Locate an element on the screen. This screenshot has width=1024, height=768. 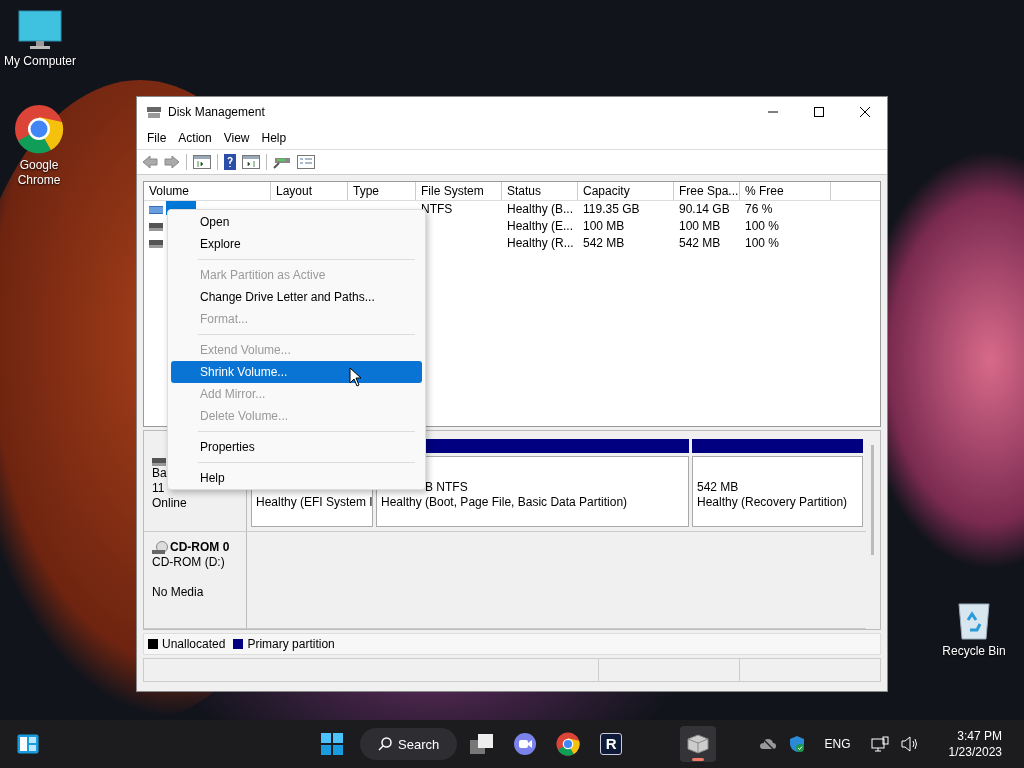
disk-info: 11 is located at coordinates (158, 488).